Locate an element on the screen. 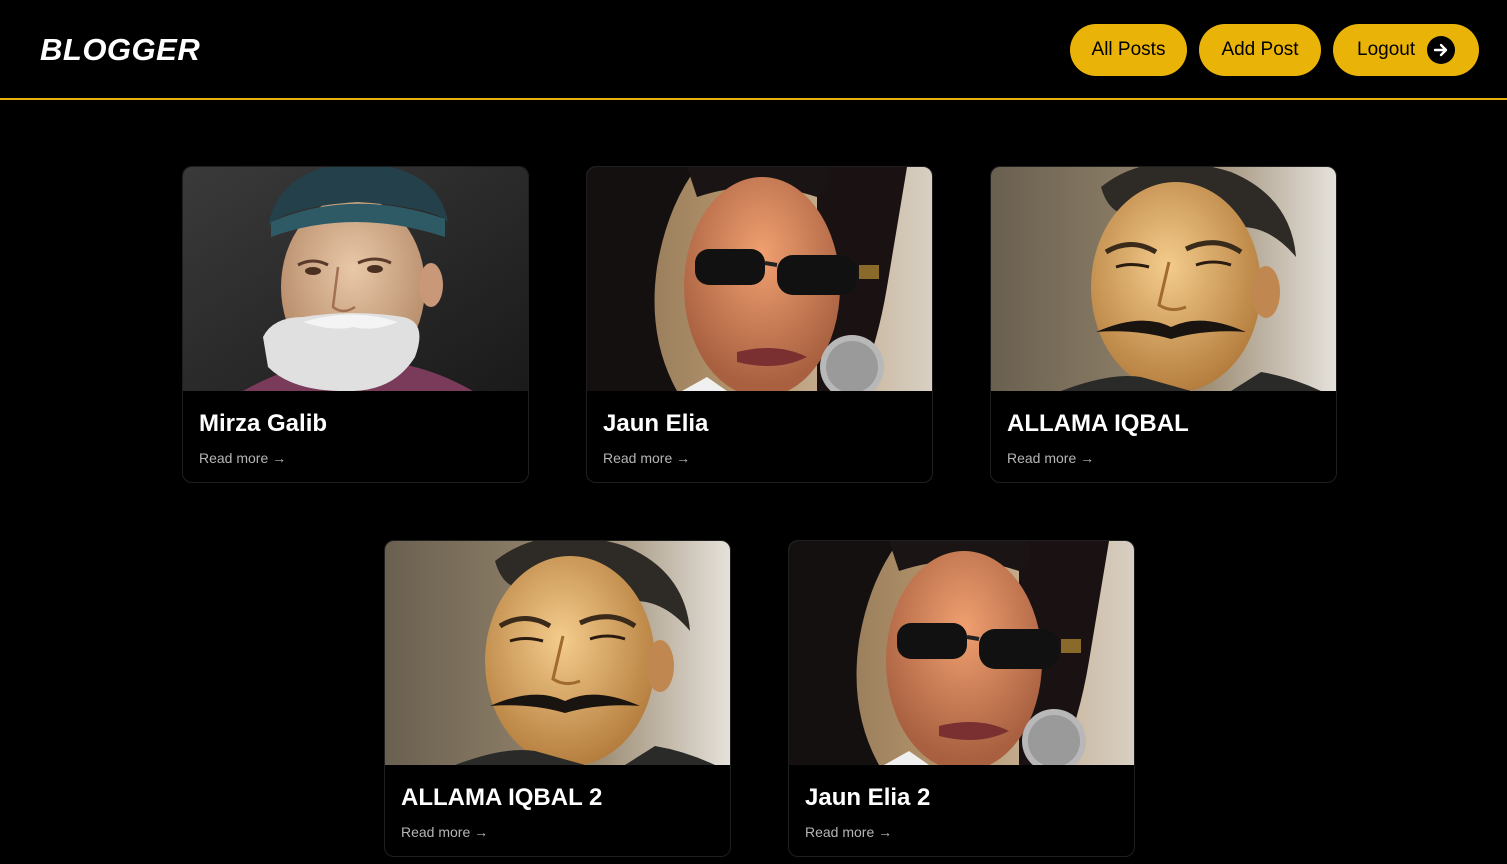 The width and height of the screenshot is (1507, 864). add-post-button: Add Post is located at coordinates (1260, 50).